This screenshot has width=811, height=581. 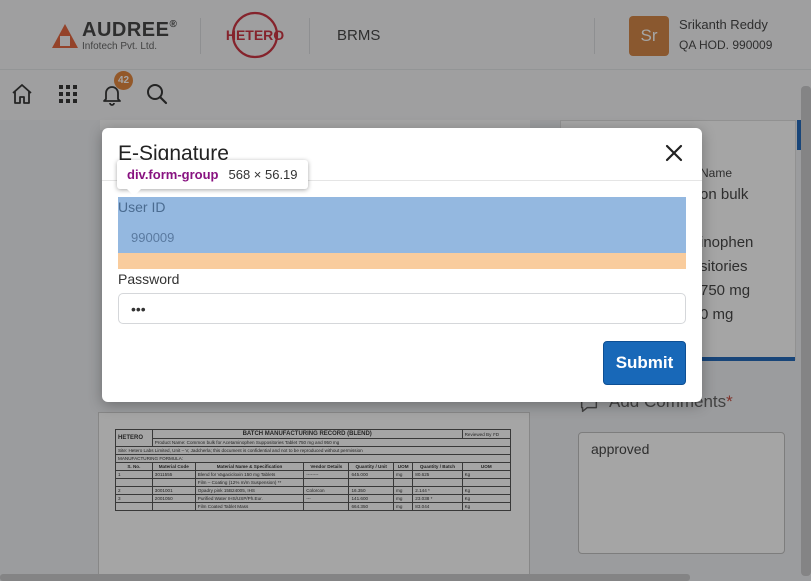 I want to click on password-input, so click(x=402, y=308).